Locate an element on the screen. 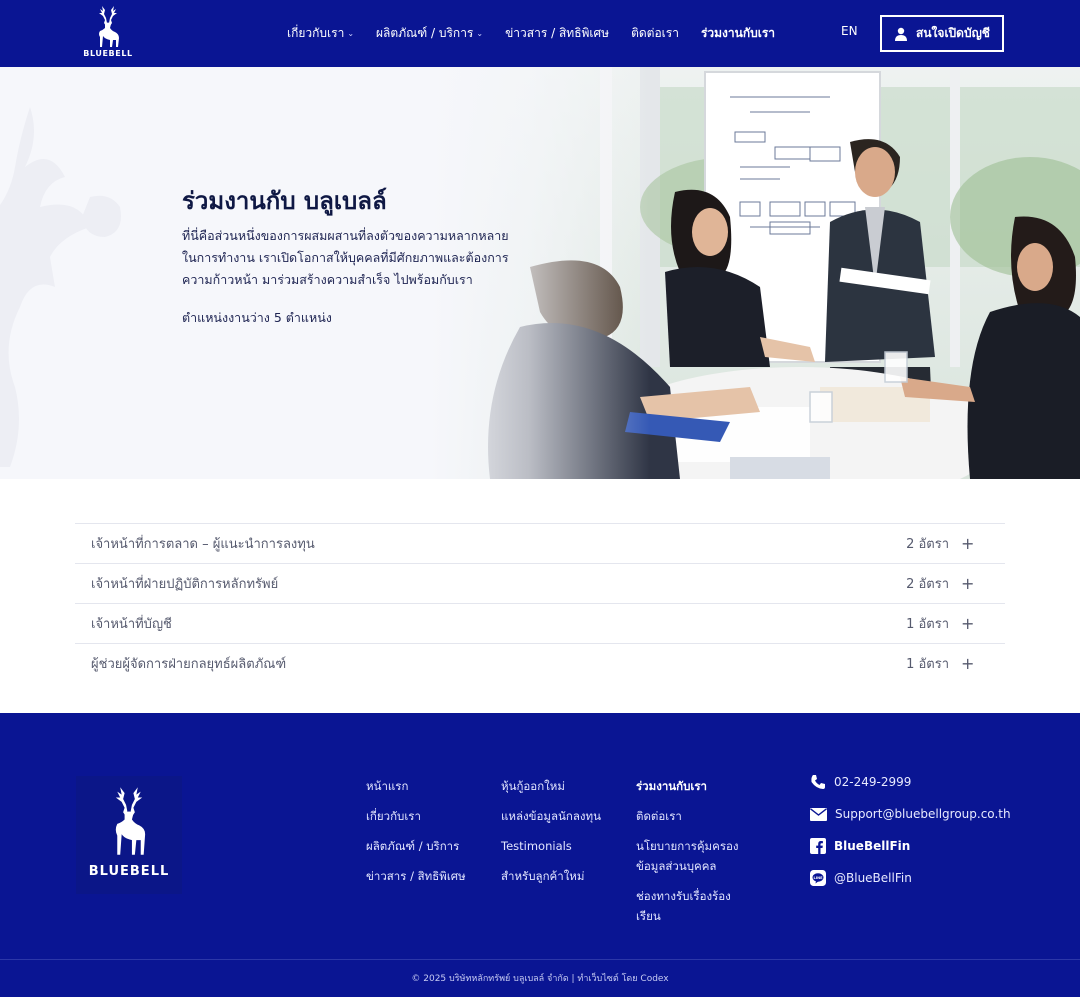 The width and height of the screenshot is (1080, 997). footer-link-new-customers: สำหรับลูกค้าใหม่ is located at coordinates (551, 876).